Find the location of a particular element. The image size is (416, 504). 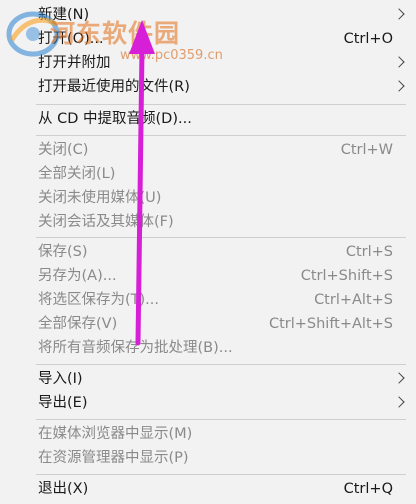

menu-item-label: 全部关闭(L) is located at coordinates (77, 174).